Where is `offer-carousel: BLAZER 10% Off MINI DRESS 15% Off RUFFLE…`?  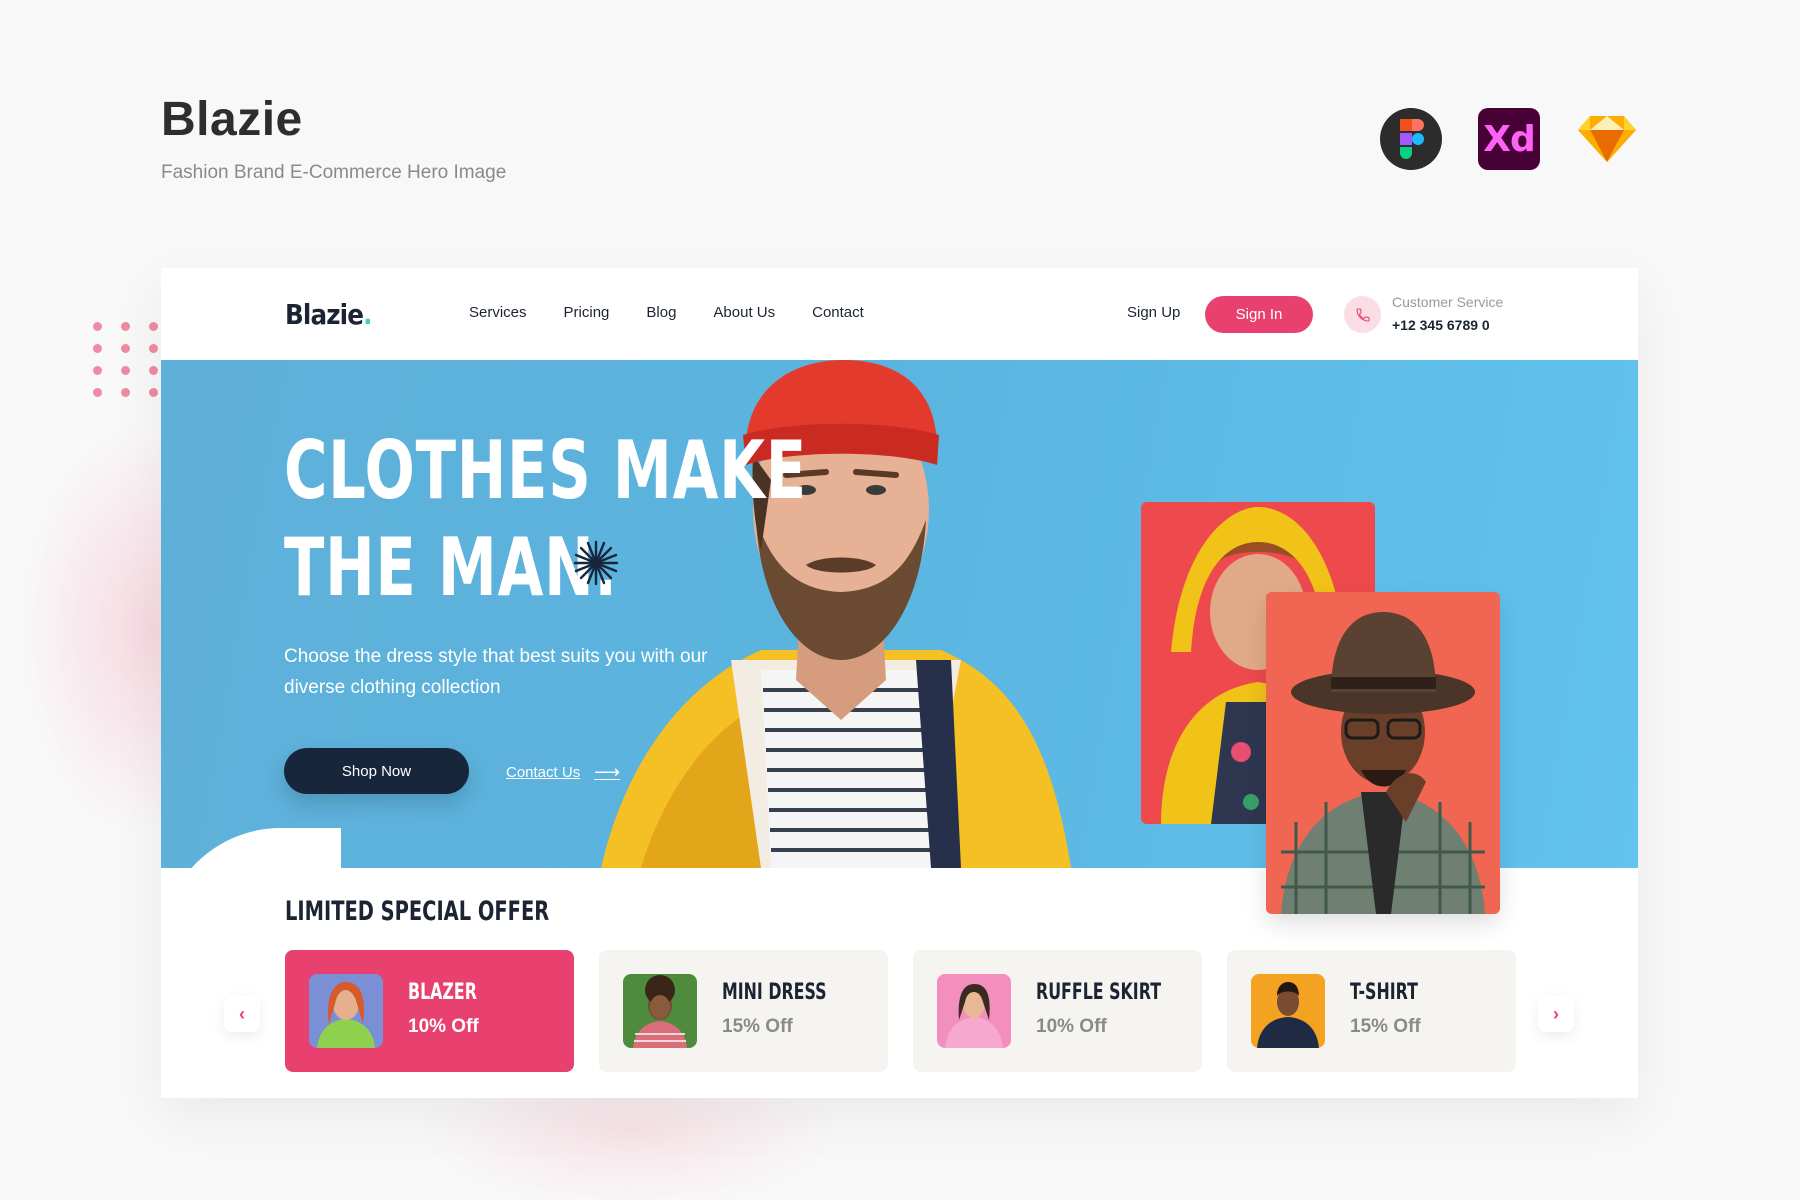
offer-carousel: BLAZER 10% Off MINI DRESS 15% Off RUFFLE… is located at coordinates (900, 1011).